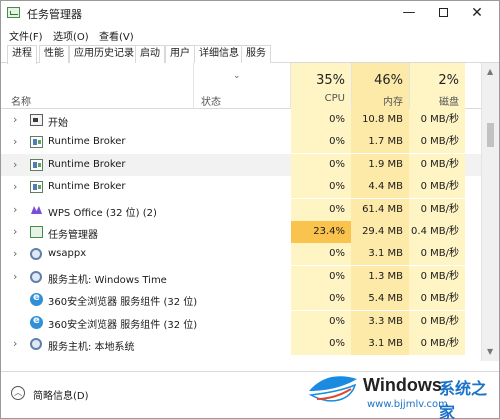  What do you see at coordinates (241, 164) in the screenshot?
I see `process-row: › Runtime Broker 0% 1.9 MB 0 MB/秒` at bounding box center [241, 164].